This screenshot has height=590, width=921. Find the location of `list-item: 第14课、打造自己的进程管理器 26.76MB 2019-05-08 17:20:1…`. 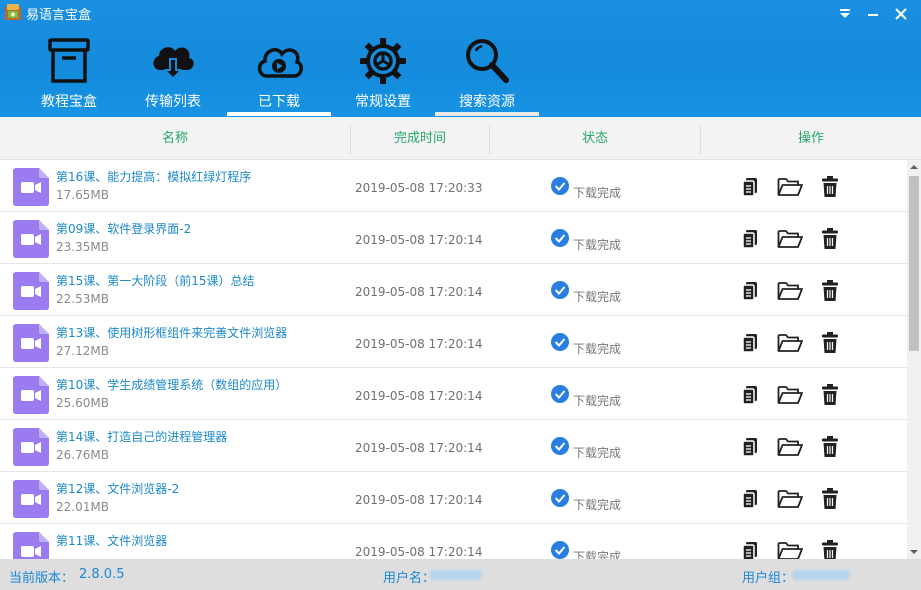

list-item: 第14课、打造自己的进程管理器 26.76MB 2019-05-08 17:20:1… is located at coordinates (453, 446).